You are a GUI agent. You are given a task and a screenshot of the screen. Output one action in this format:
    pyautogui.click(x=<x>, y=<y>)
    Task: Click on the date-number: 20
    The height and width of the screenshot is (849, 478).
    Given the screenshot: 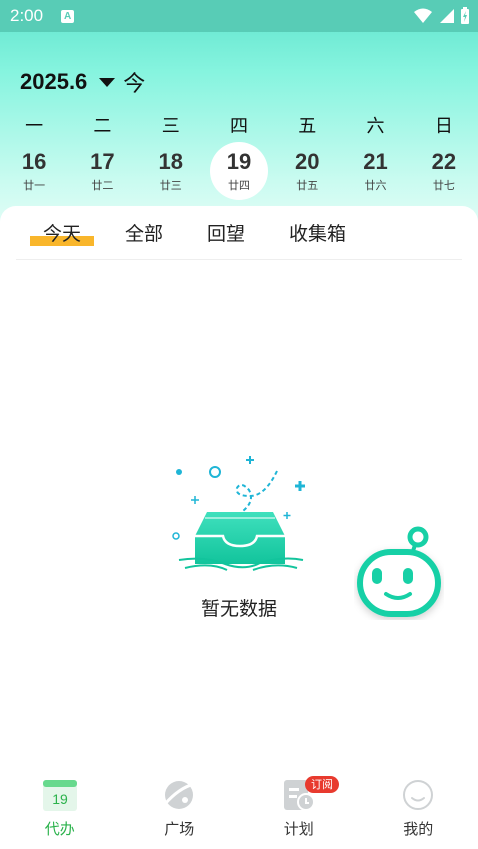 What is the action you would take?
    pyautogui.click(x=307, y=161)
    